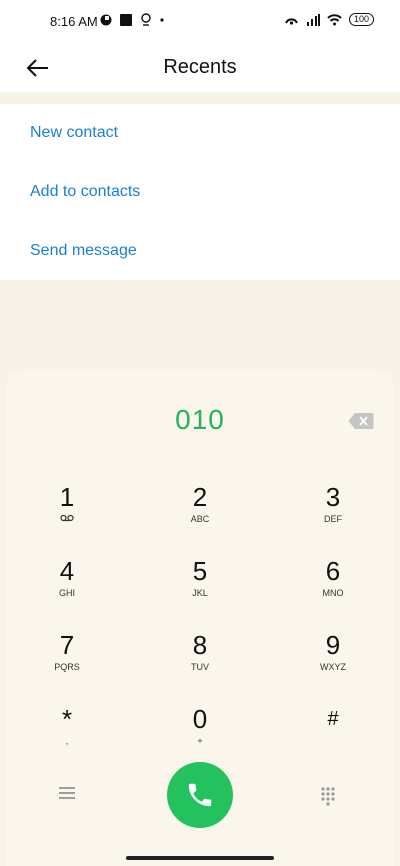 The height and width of the screenshot is (866, 400). What do you see at coordinates (333, 571) in the screenshot?
I see `key-digit: 6` at bounding box center [333, 571].